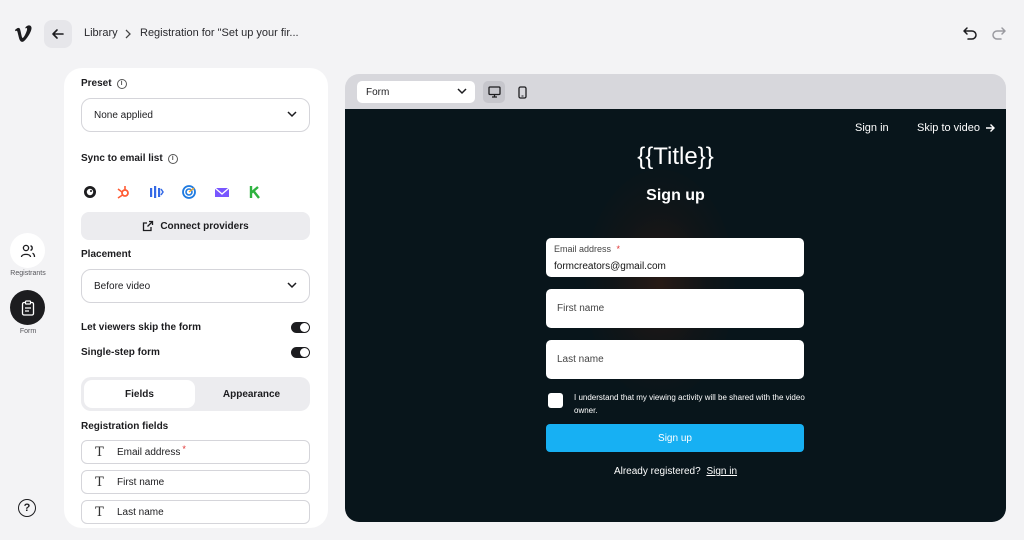 Image resolution: width=1024 pixels, height=540 pixels. I want to click on desktop-icon, so click(494, 92).